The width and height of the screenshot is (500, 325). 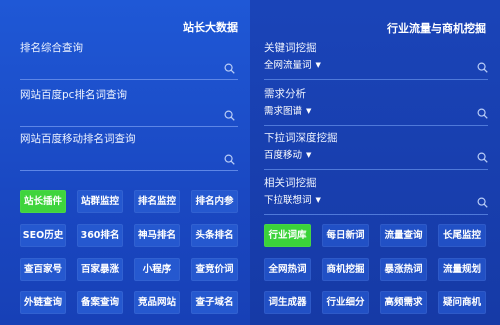 What do you see at coordinates (43, 269) in the screenshot?
I see `tool-button-baijiahao: 查百家号` at bounding box center [43, 269].